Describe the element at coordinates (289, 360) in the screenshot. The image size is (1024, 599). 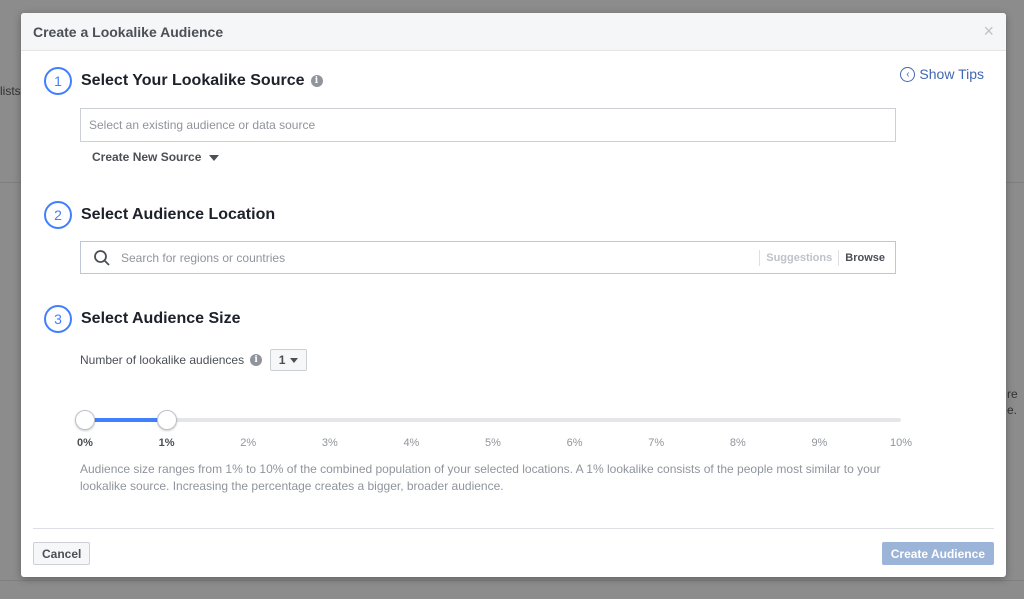
I see `number-of-audiences-select: 1` at that location.